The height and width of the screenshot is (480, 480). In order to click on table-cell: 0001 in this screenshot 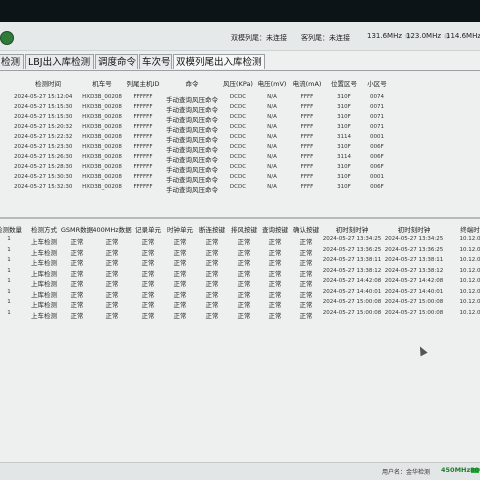, I will do `click(377, 137)`.